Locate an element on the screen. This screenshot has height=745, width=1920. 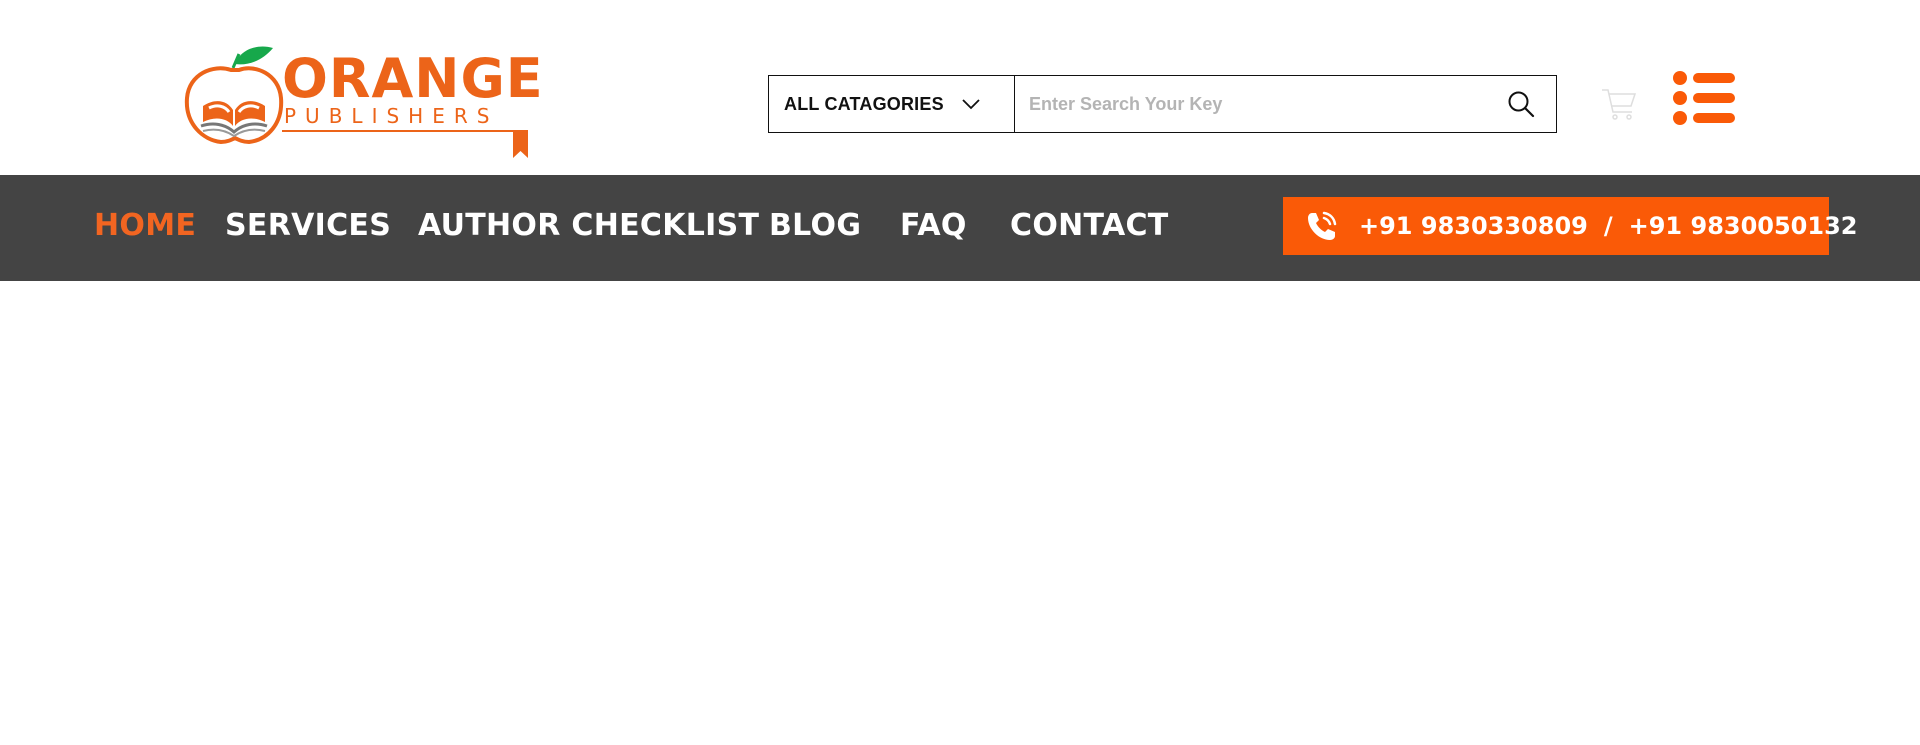
phone-number-1: +91 9830330809 is located at coordinates (1473, 226).